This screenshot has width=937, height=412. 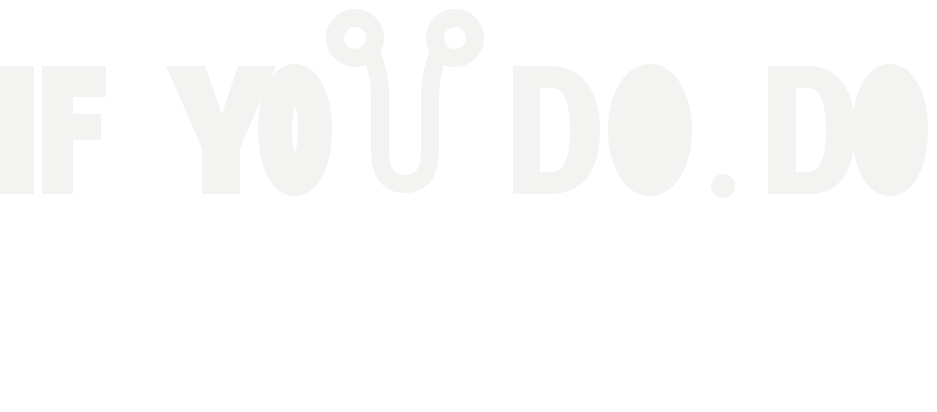 I want to click on letter-u-with-loops, so click(x=405, y=101).